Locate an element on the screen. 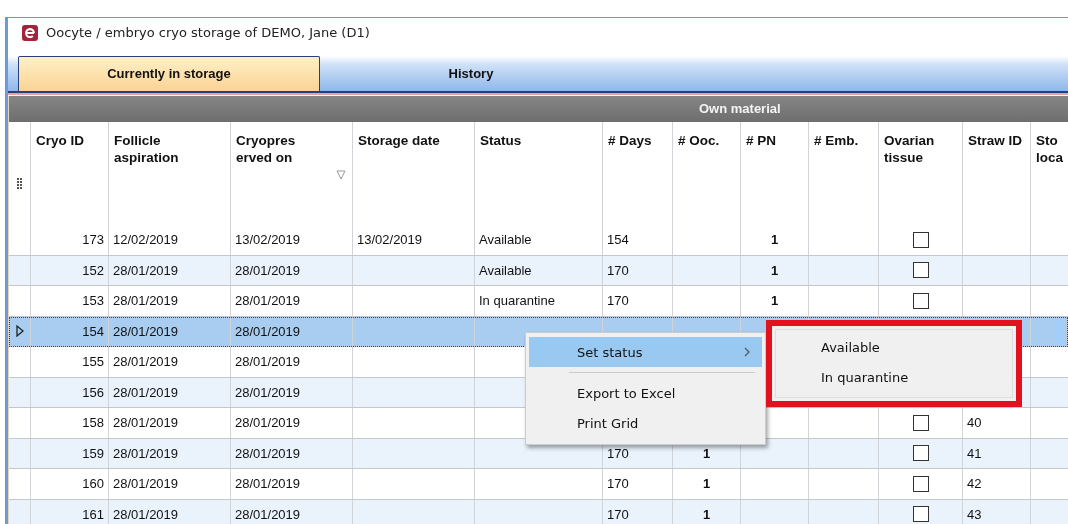 Image resolution: width=1068 pixels, height=524 pixels. table-cell: 12/02/2019 is located at coordinates (146, 240).